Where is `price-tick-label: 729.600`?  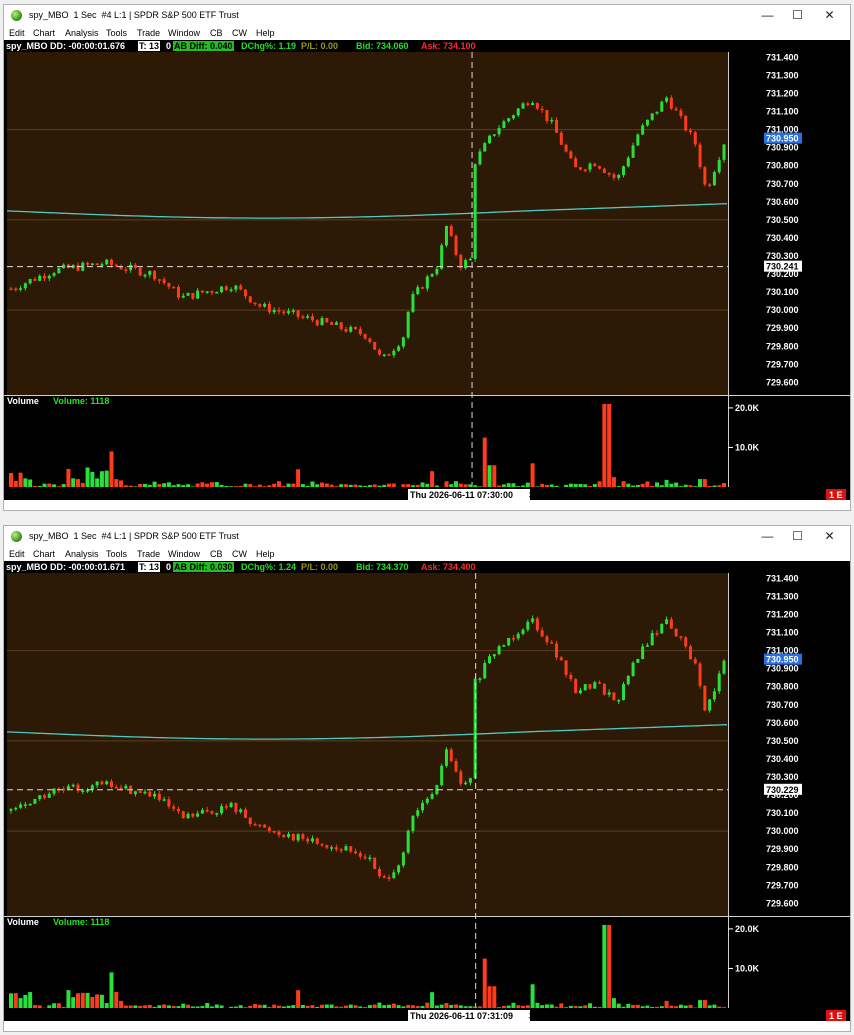
price-tick-label: 729.600 is located at coordinates (782, 903).